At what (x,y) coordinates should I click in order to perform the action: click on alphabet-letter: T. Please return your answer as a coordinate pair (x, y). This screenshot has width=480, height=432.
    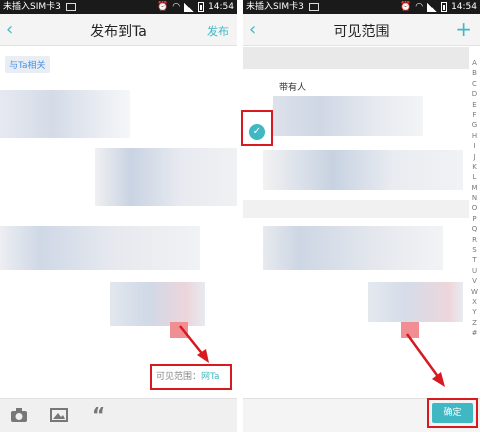
    Looking at the image, I should click on (474, 260).